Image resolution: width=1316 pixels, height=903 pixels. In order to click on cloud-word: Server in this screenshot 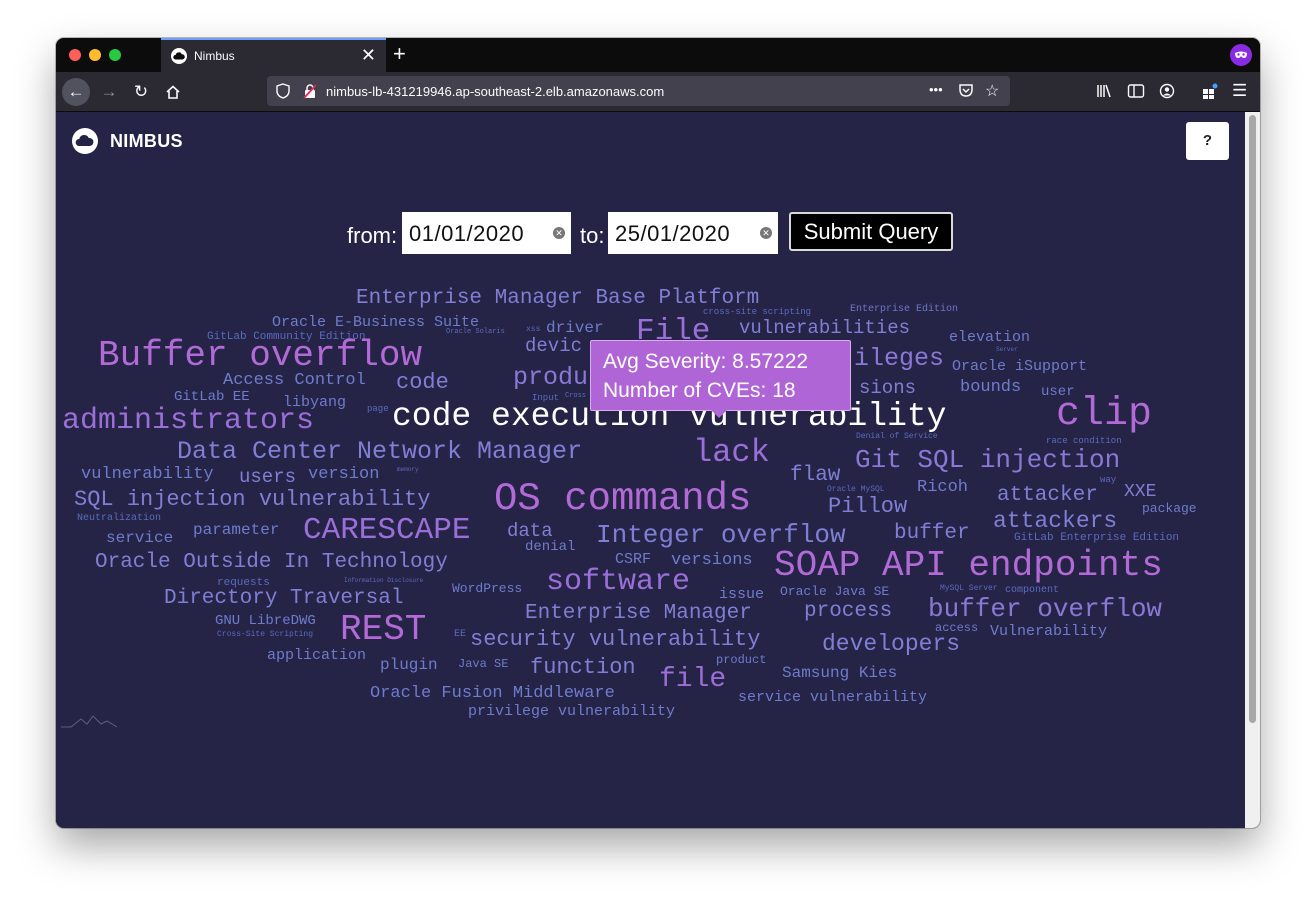, I will do `click(1007, 350)`.